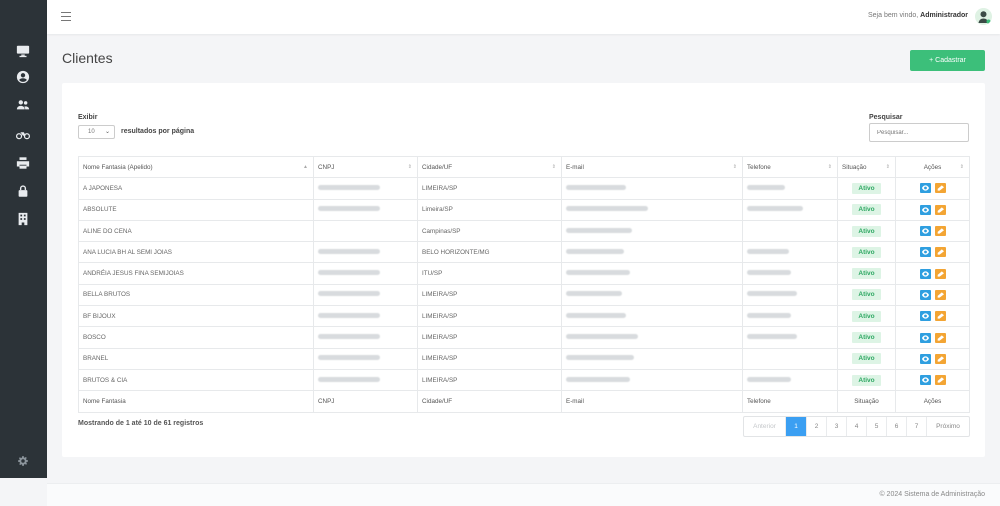 Image resolution: width=1000 pixels, height=506 pixels. Describe the element at coordinates (305, 167) in the screenshot. I see `sort-asc-icon: ▲` at that location.